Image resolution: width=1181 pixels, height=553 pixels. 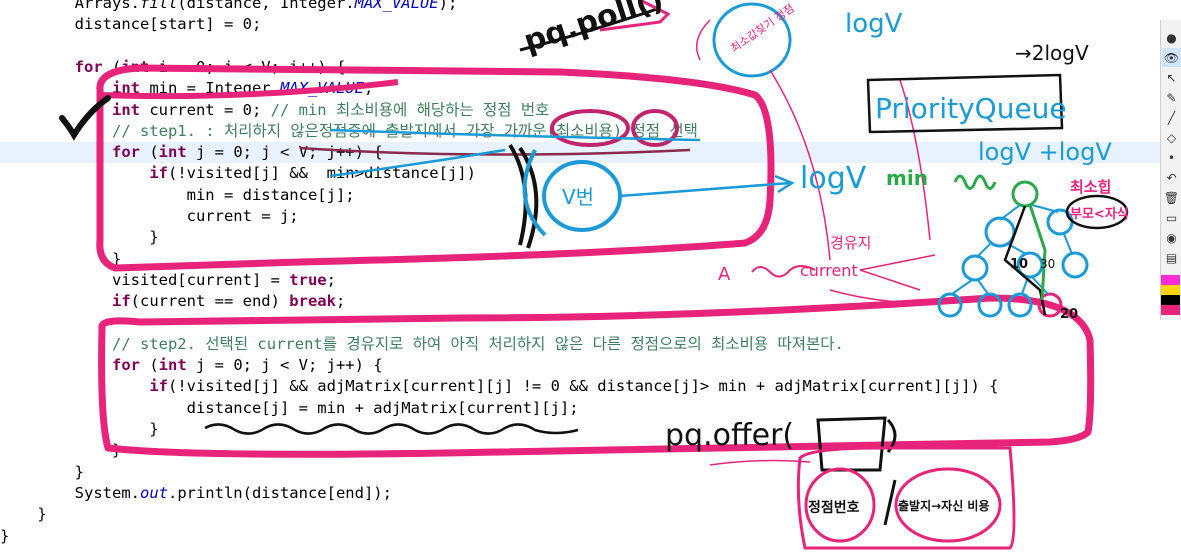 I want to click on code-line: for (int i = 0; i < V; i++) {, so click(x=173, y=67).